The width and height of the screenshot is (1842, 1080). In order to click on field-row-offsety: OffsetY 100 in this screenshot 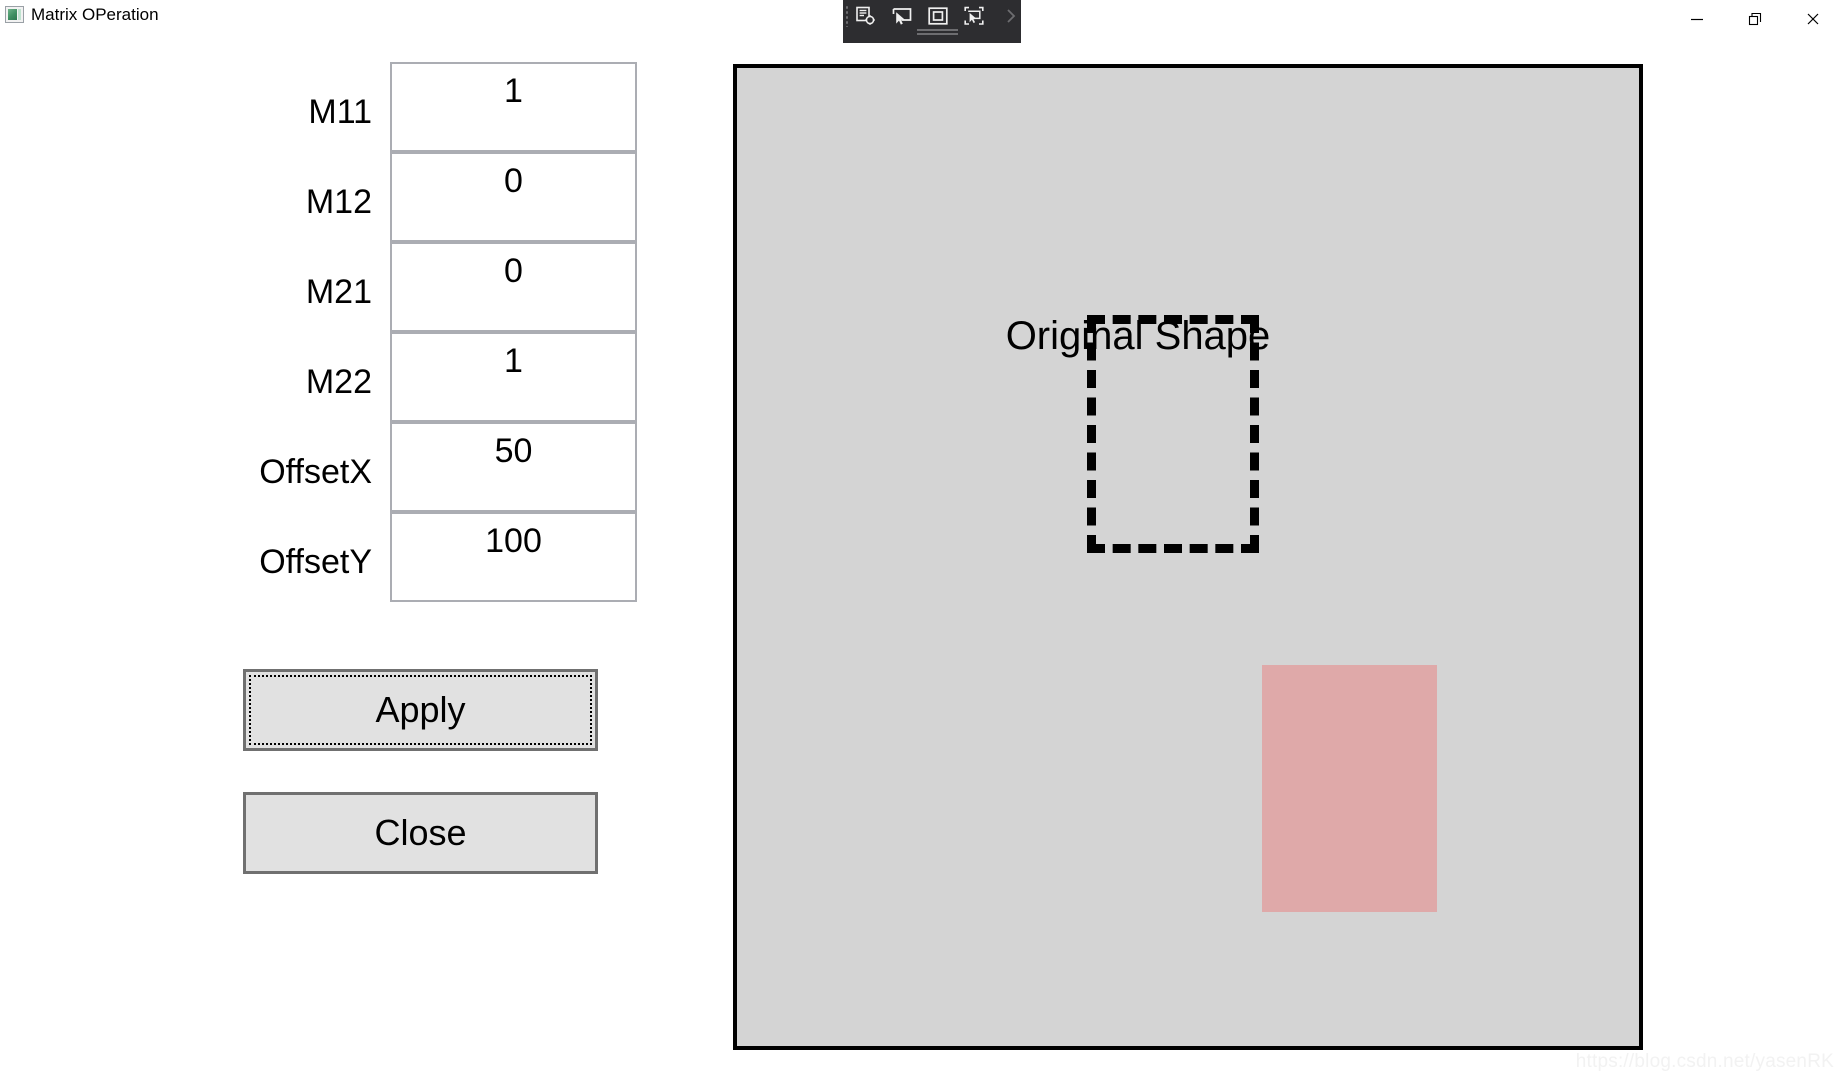, I will do `click(430, 557)`.